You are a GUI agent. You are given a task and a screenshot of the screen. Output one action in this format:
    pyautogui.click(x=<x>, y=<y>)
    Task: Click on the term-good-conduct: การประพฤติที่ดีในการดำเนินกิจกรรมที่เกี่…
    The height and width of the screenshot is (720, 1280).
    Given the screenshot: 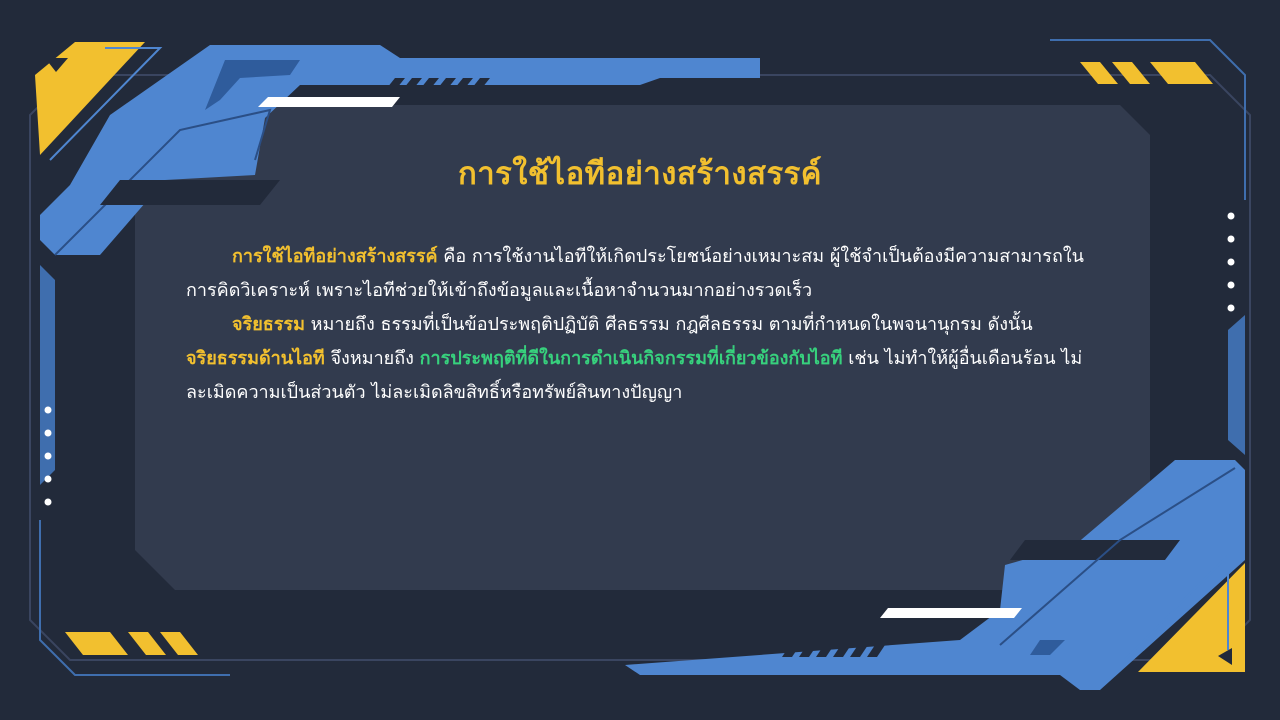 What is the action you would take?
    pyautogui.click(x=631, y=358)
    